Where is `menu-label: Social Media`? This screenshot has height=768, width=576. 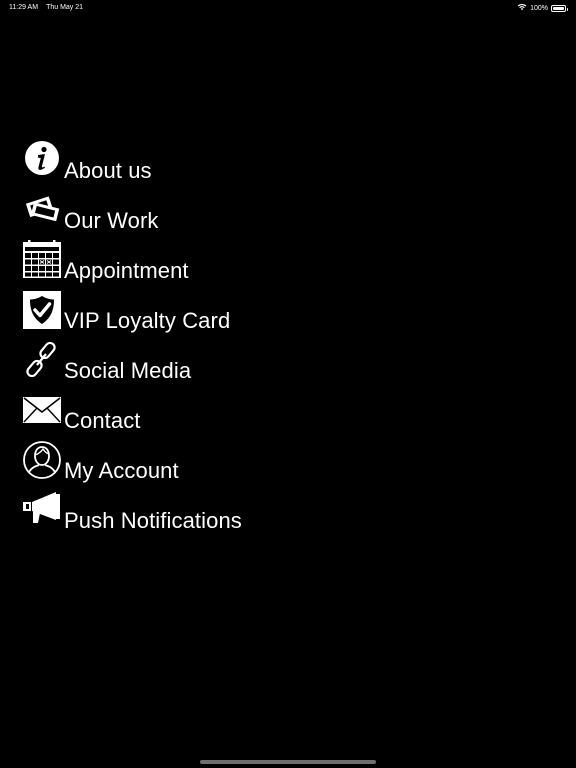 menu-label: Social Media is located at coordinates (128, 370).